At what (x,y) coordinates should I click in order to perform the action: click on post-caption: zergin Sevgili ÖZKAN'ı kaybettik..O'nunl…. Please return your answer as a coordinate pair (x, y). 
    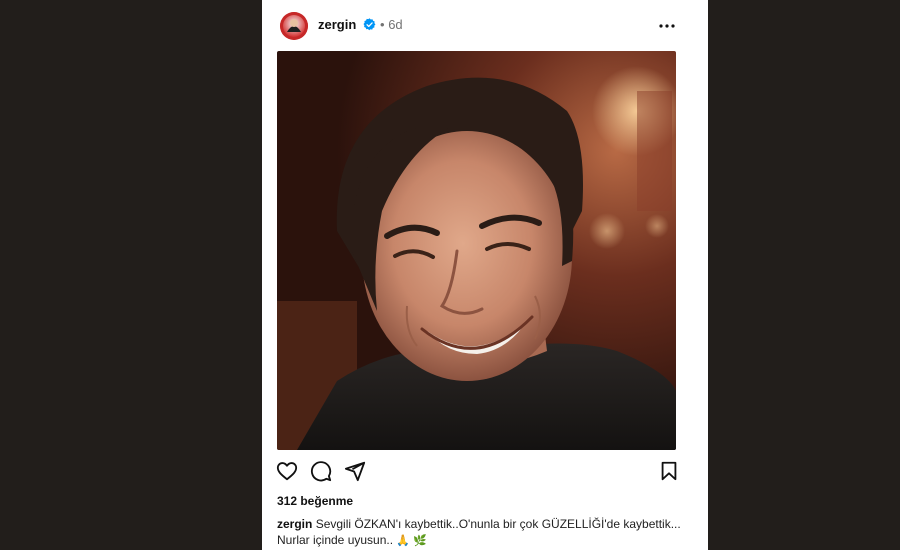
    Looking at the image, I should click on (487, 532).